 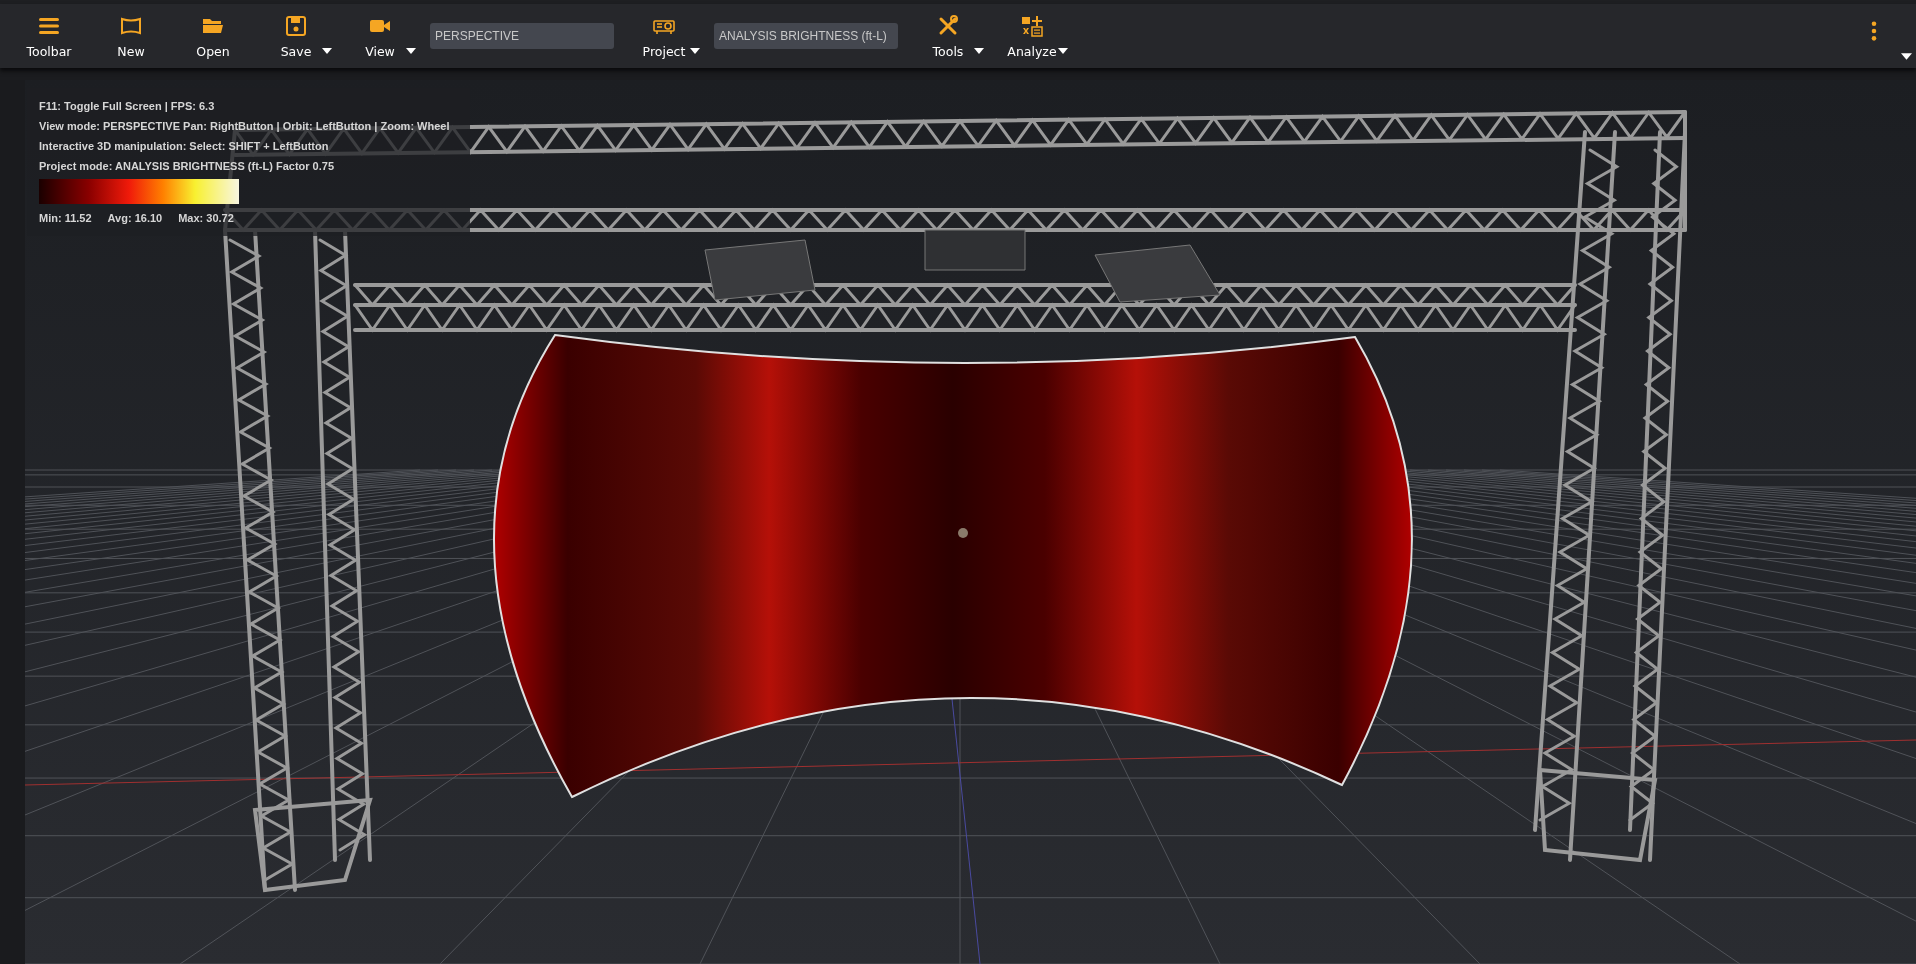 I want to click on toolbar-button: Save, so click(x=296, y=36).